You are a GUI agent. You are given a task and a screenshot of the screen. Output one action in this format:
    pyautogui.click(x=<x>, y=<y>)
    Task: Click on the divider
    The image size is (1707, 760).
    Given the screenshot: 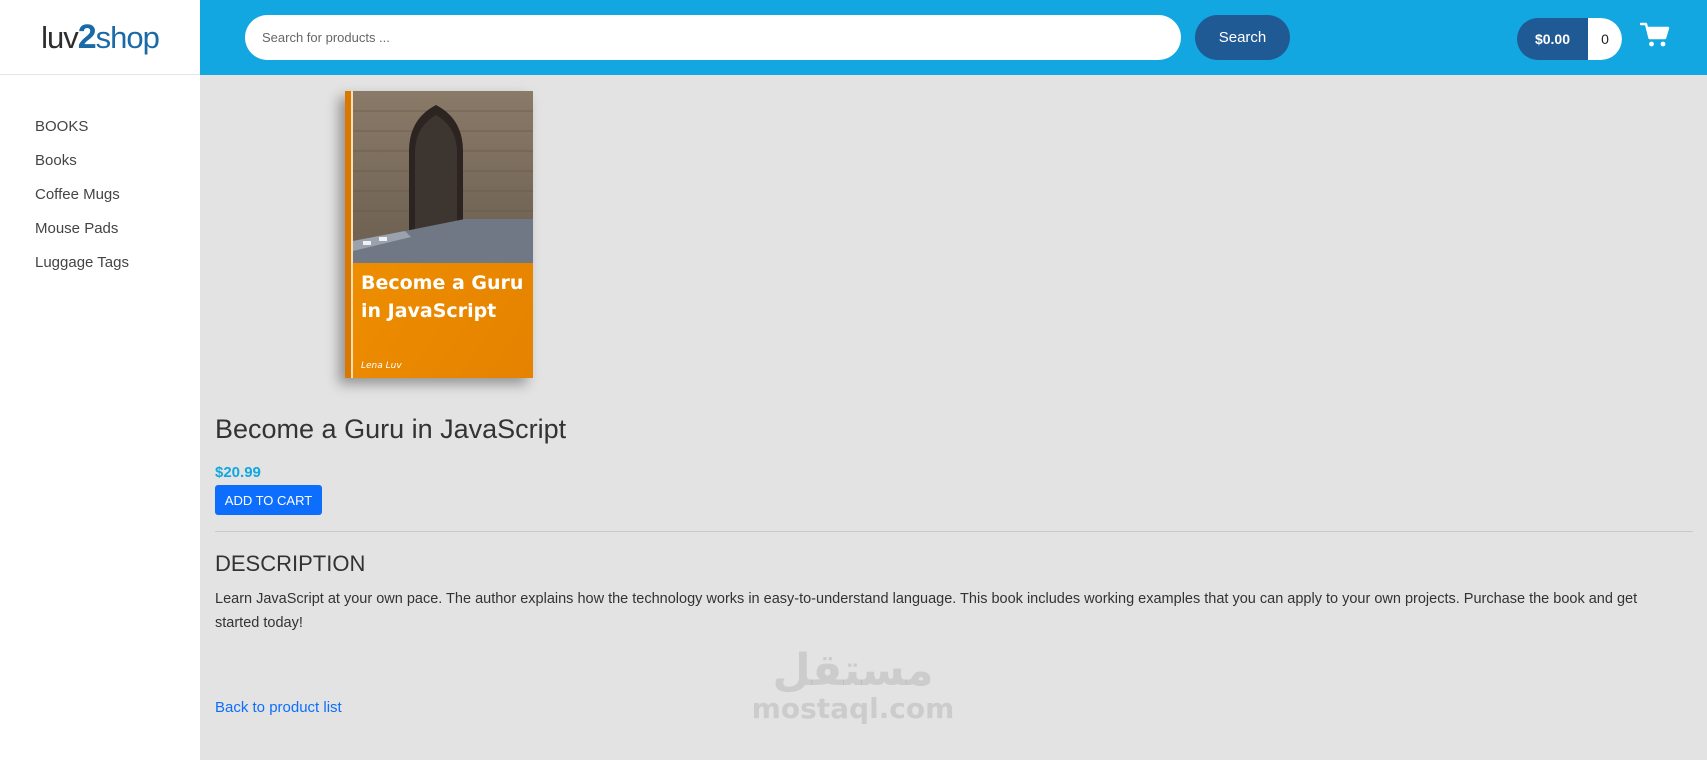 What is the action you would take?
    pyautogui.click(x=954, y=531)
    